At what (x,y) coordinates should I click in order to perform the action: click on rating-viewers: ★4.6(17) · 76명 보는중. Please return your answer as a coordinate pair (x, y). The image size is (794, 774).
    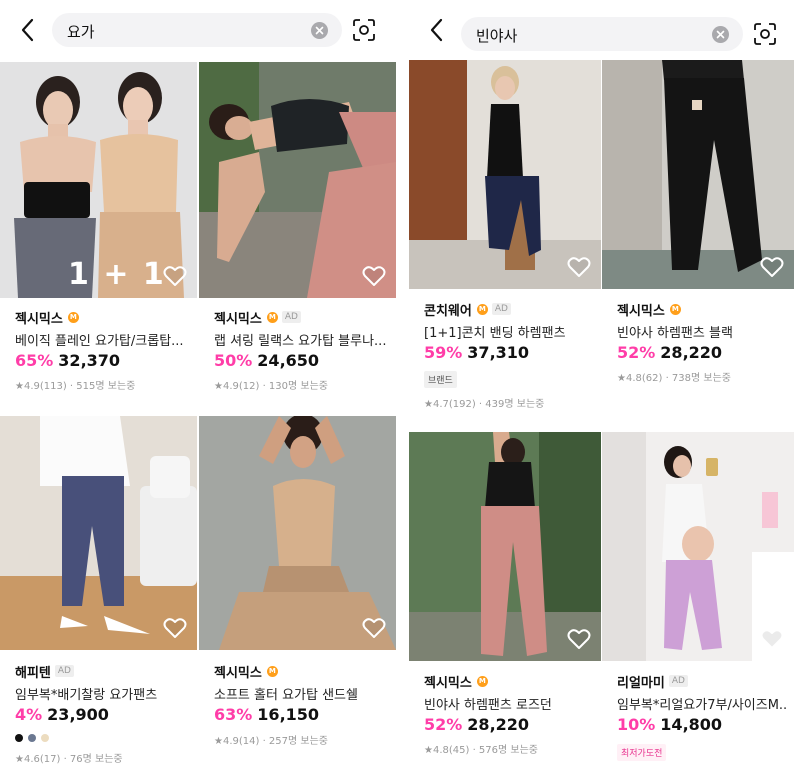
    Looking at the image, I should click on (69, 759).